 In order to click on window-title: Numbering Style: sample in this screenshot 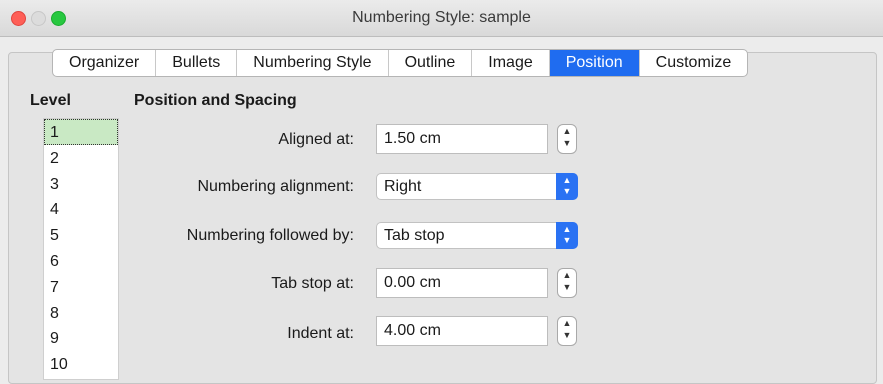, I will do `click(441, 17)`.